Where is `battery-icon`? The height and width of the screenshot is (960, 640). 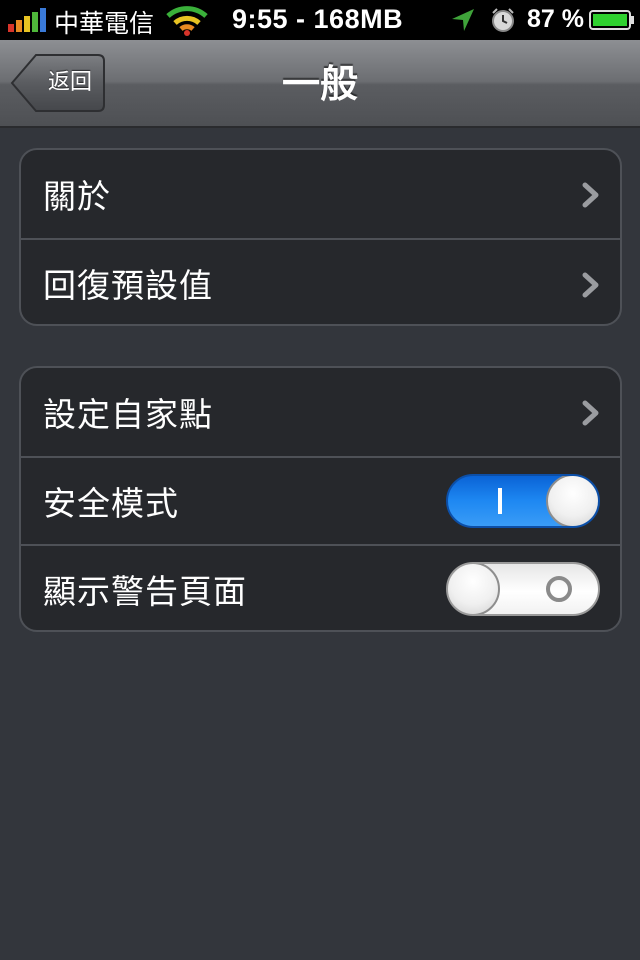 battery-icon is located at coordinates (611, 20).